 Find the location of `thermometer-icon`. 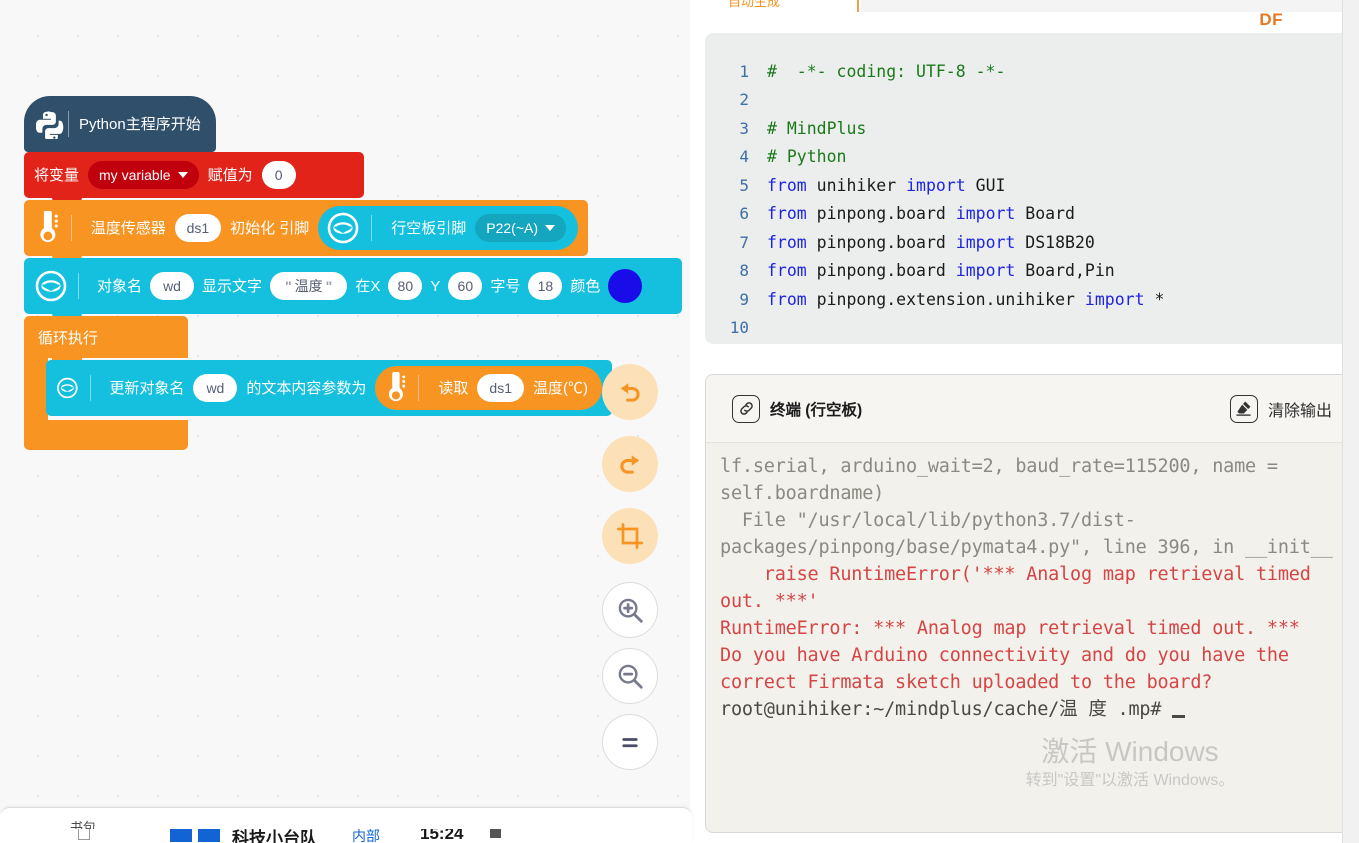

thermometer-icon is located at coordinates (397, 387).